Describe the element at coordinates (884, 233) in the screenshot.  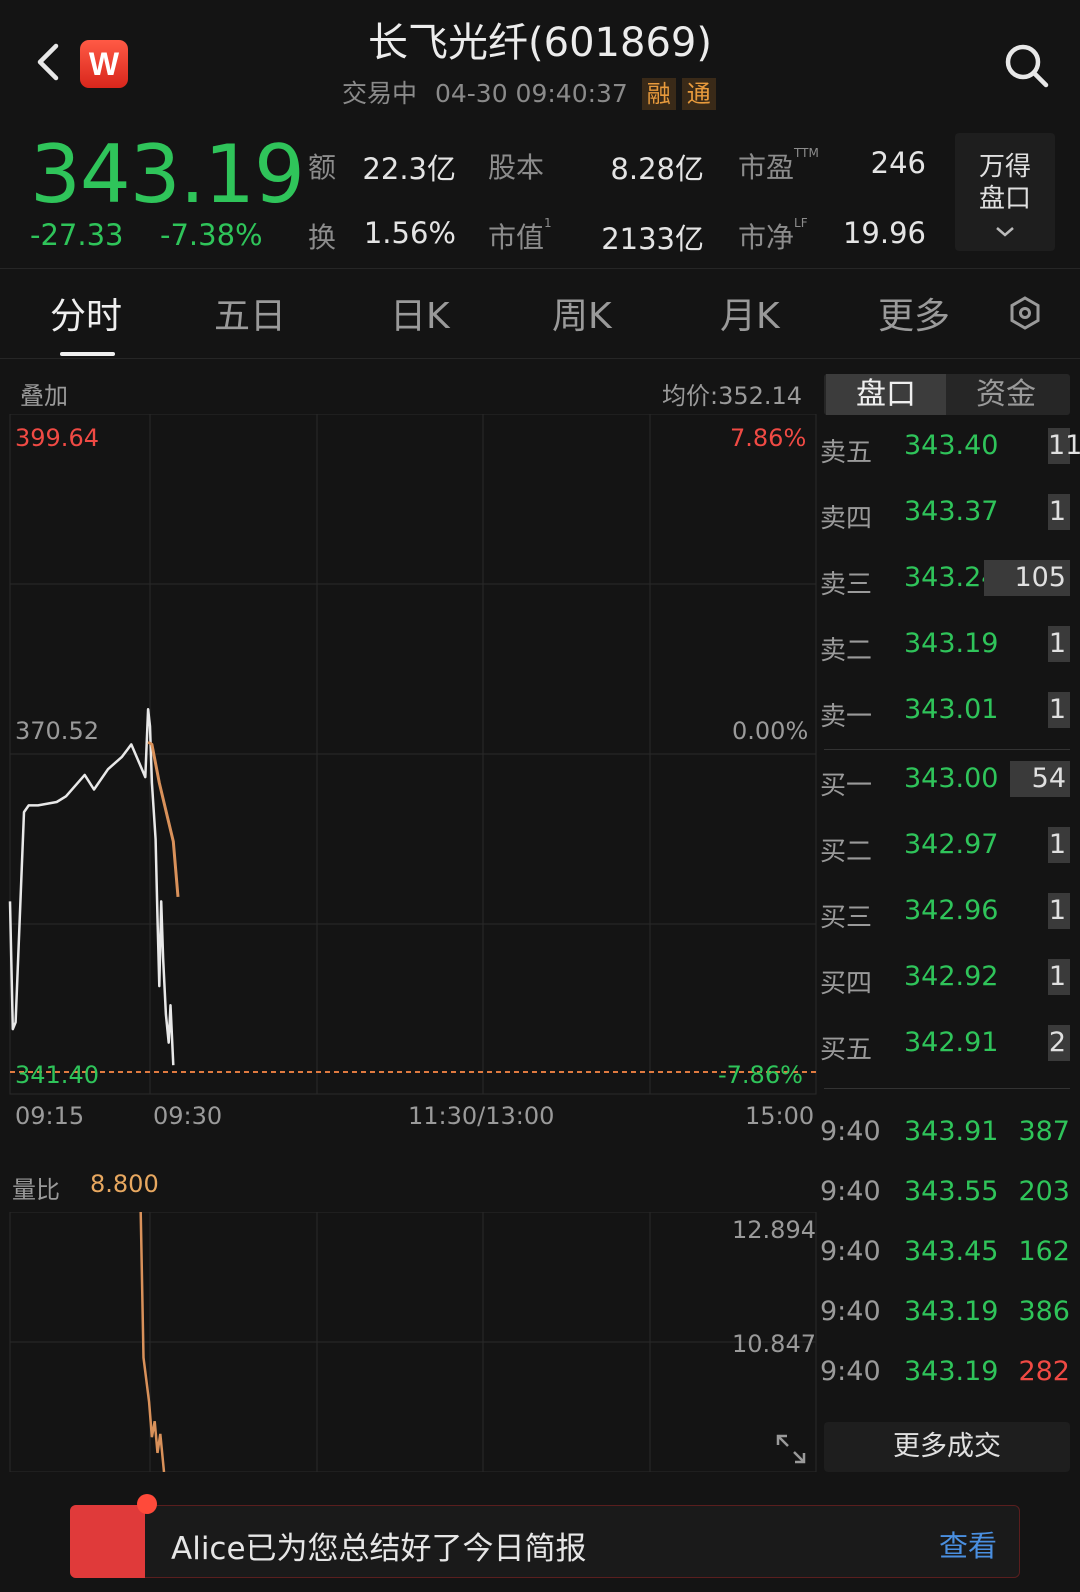
I see `stat-value-pb: 19.96` at that location.